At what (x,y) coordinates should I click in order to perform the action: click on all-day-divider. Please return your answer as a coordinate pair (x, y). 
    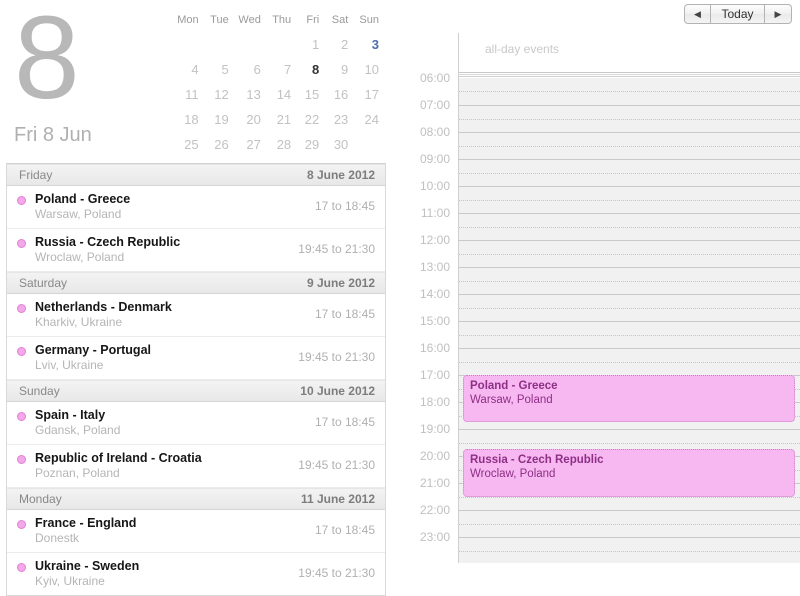
    Looking at the image, I should click on (629, 75).